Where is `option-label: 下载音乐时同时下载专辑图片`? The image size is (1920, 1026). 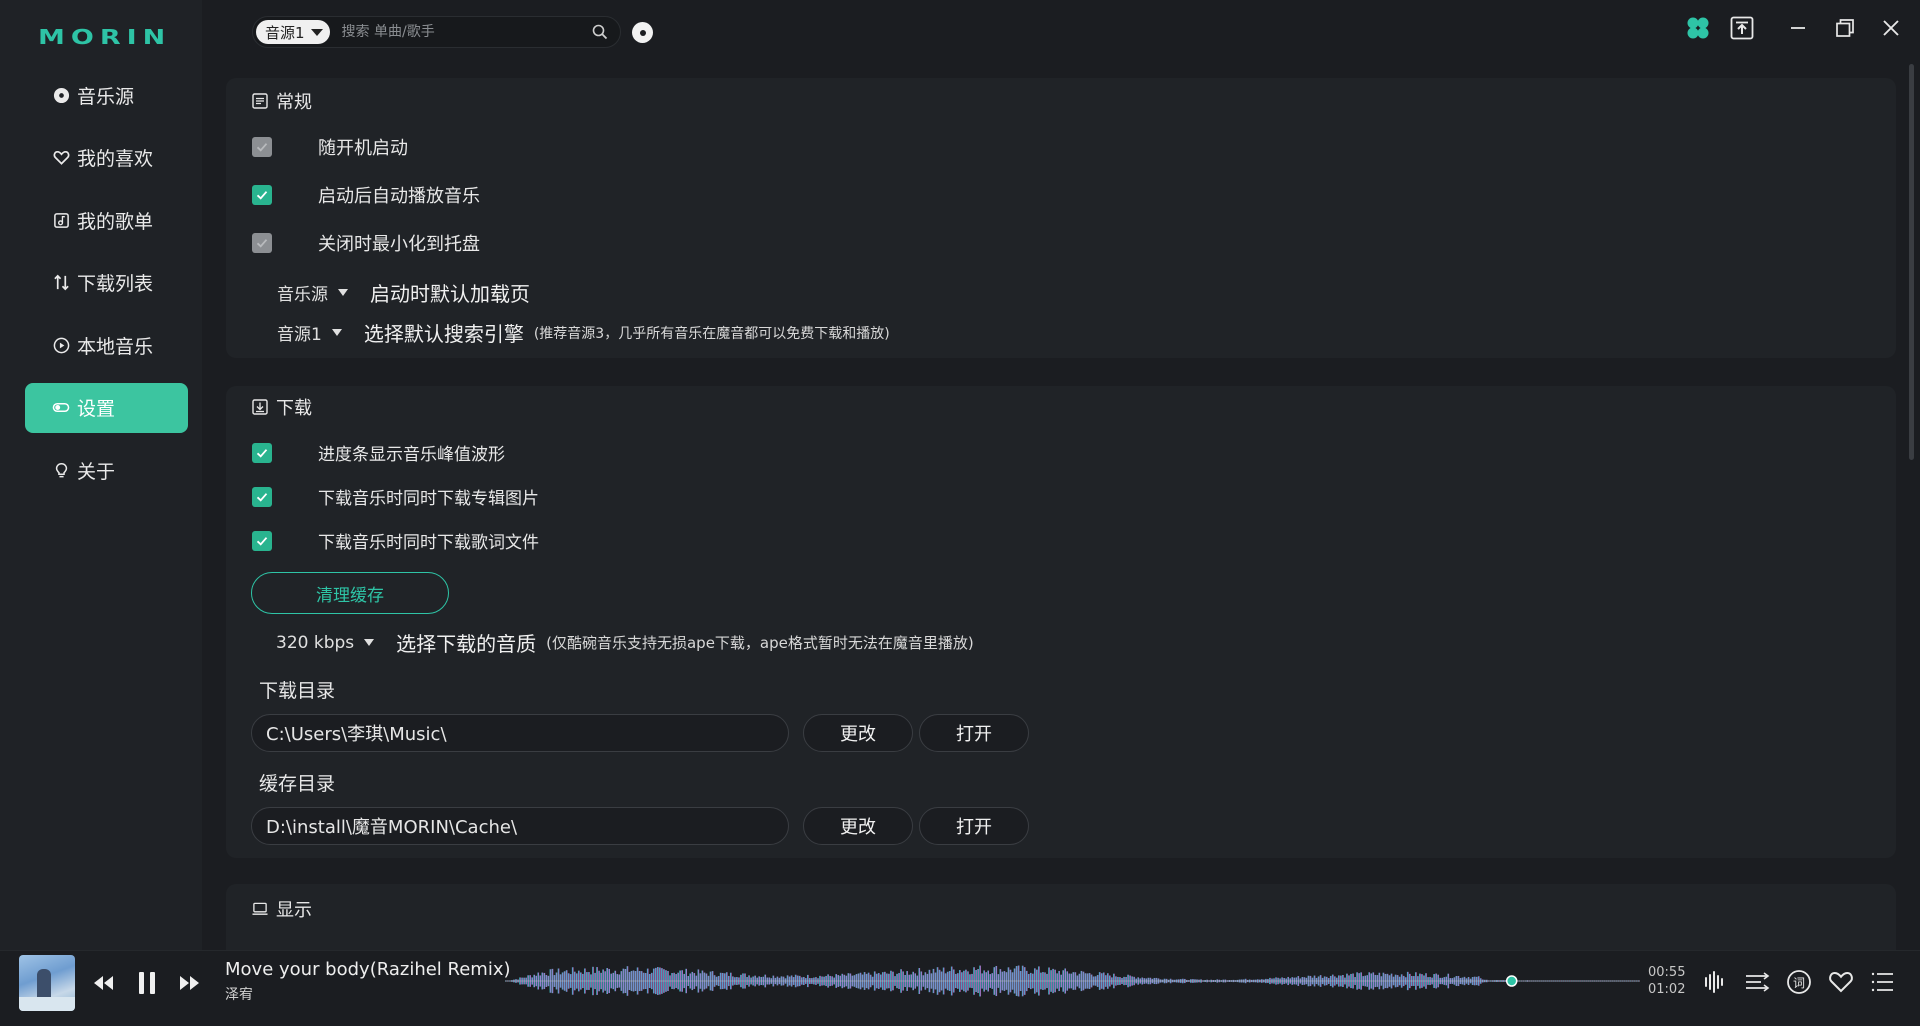 option-label: 下载音乐时同时下载专辑图片 is located at coordinates (428, 499).